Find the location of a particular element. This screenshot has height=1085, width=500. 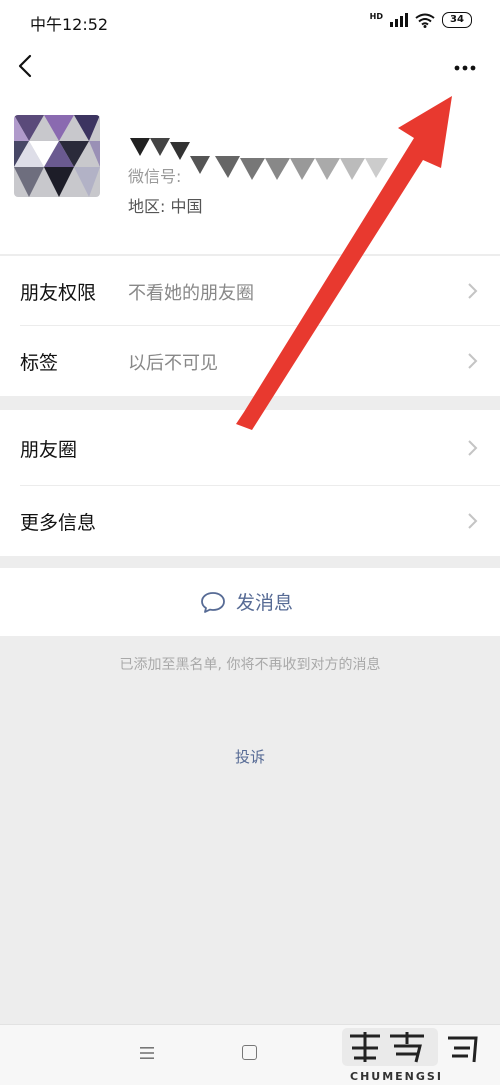

home-icon is located at coordinates (249, 1052).